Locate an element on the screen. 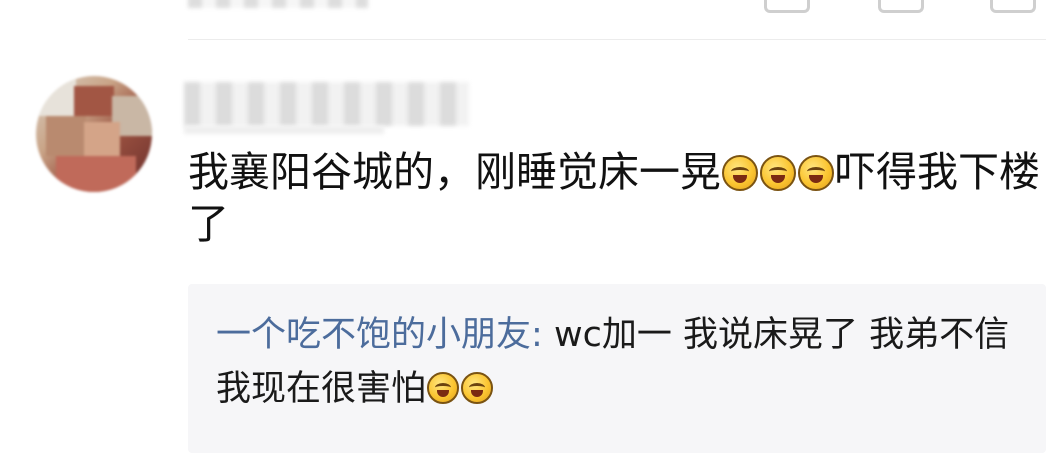 The height and width of the screenshot is (453, 1046). blurred-username is located at coordinates (326, 104).